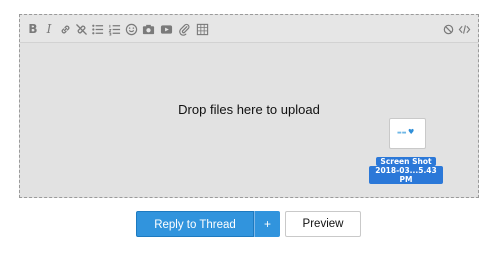 The height and width of the screenshot is (257, 500). What do you see at coordinates (249, 109) in the screenshot?
I see `drop-zone-label: Drop files here to upload` at bounding box center [249, 109].